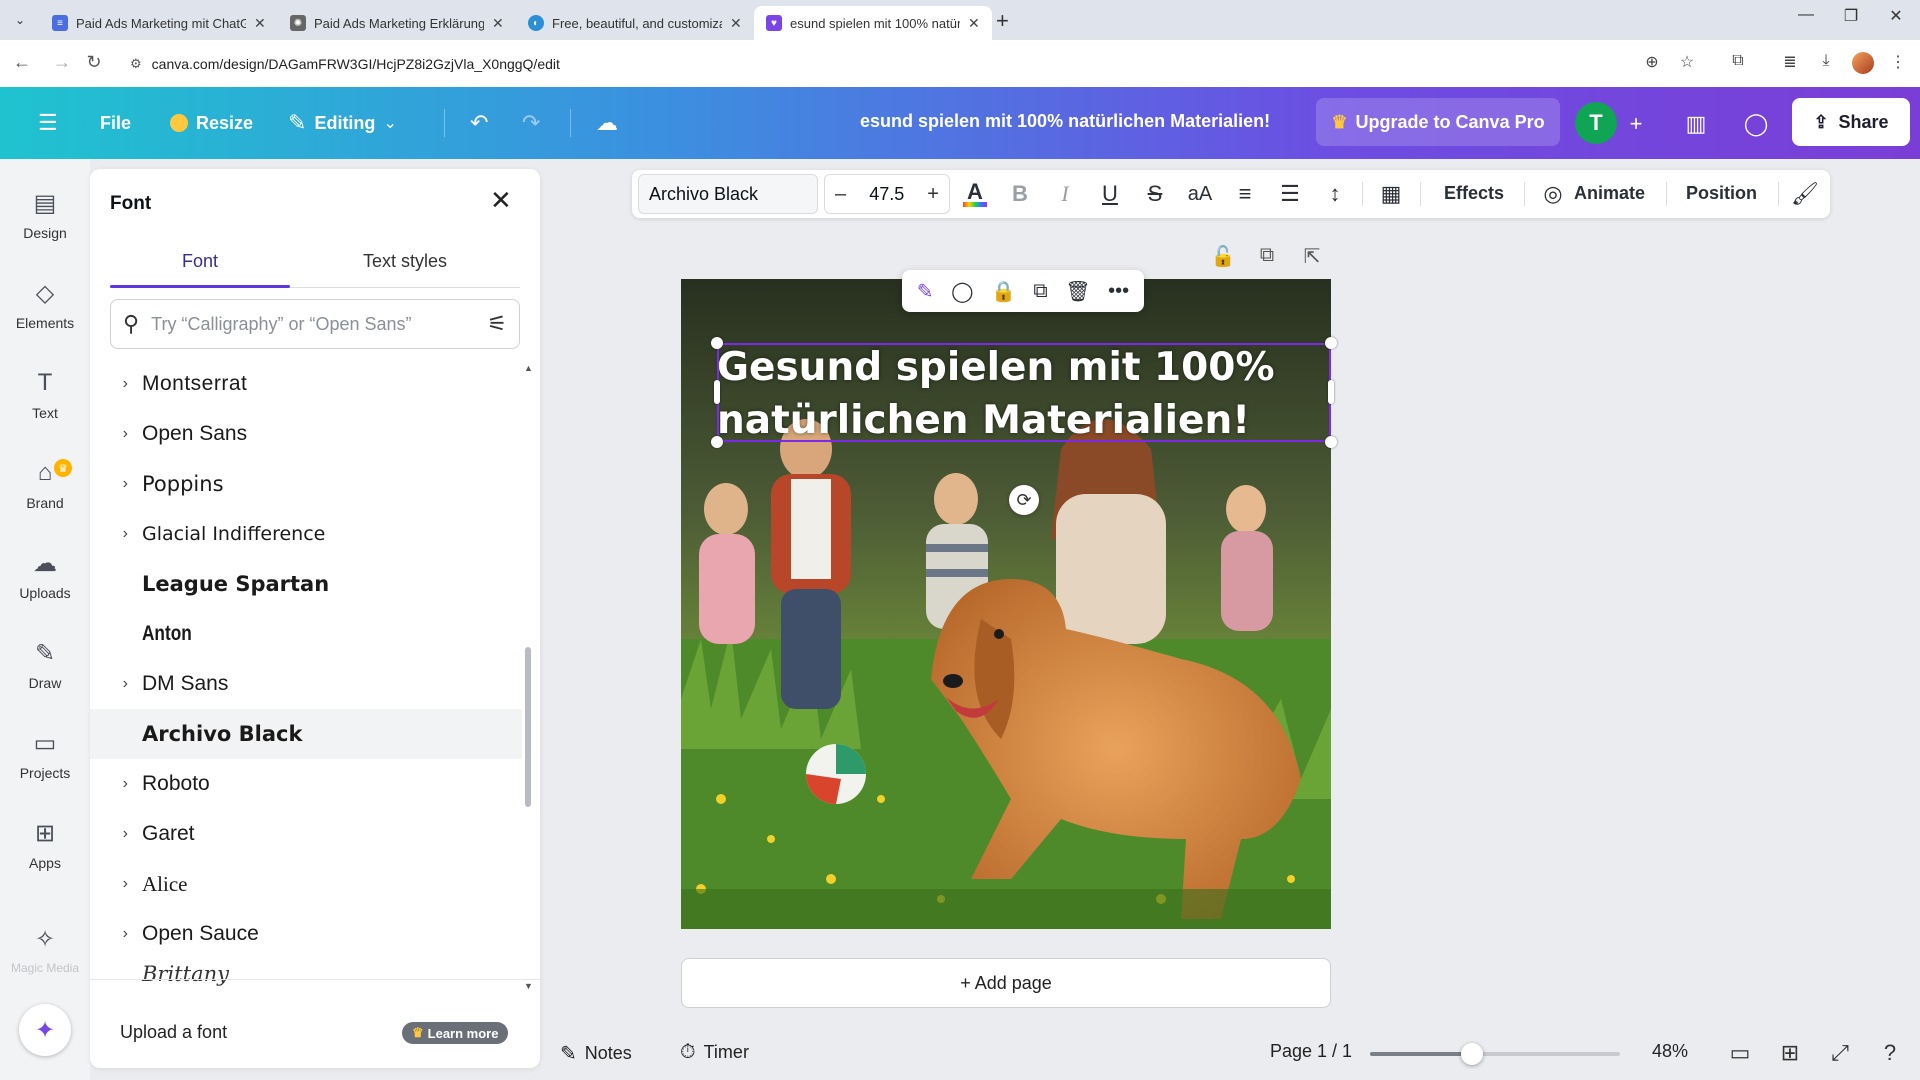 The image size is (1920, 1080). What do you see at coordinates (62, 62) in the screenshot?
I see `forward-icon: →` at bounding box center [62, 62].